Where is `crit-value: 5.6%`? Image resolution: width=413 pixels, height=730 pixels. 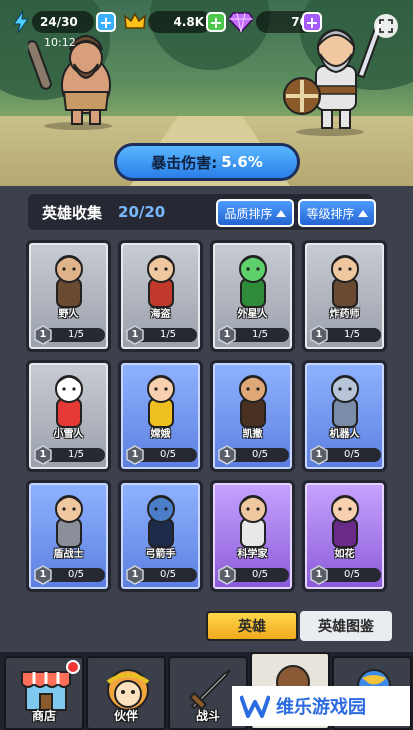 crit-value: 5.6% is located at coordinates (242, 162).